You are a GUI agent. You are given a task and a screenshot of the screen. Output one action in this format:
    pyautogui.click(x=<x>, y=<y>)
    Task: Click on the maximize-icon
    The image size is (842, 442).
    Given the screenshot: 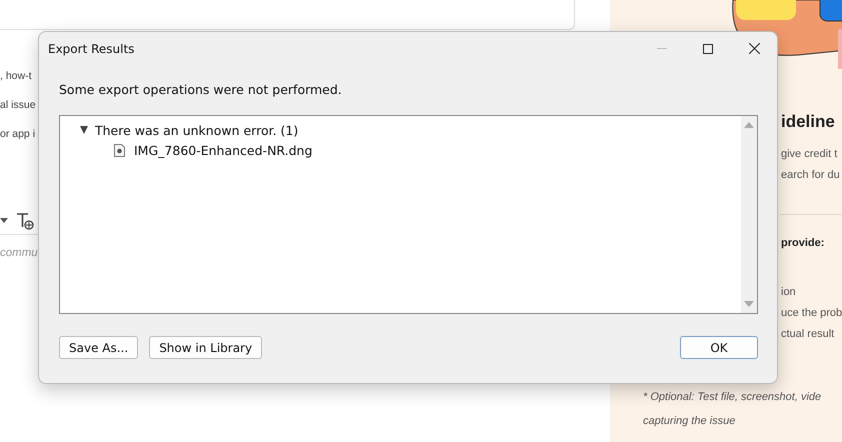 What is the action you would take?
    pyautogui.click(x=708, y=49)
    